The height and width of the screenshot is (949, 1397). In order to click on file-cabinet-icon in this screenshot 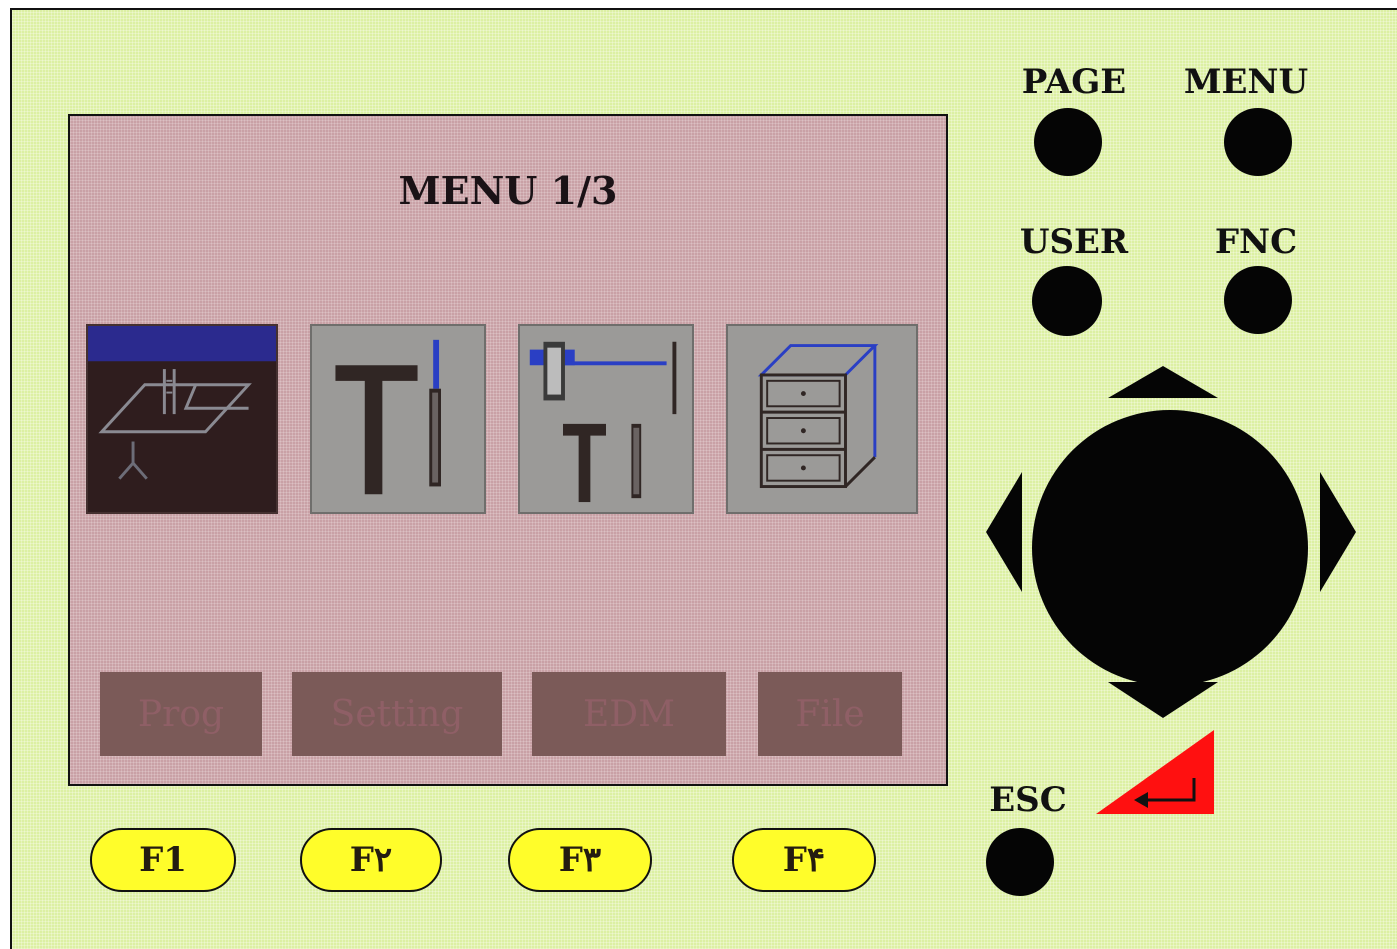, I will do `click(818, 416)`.